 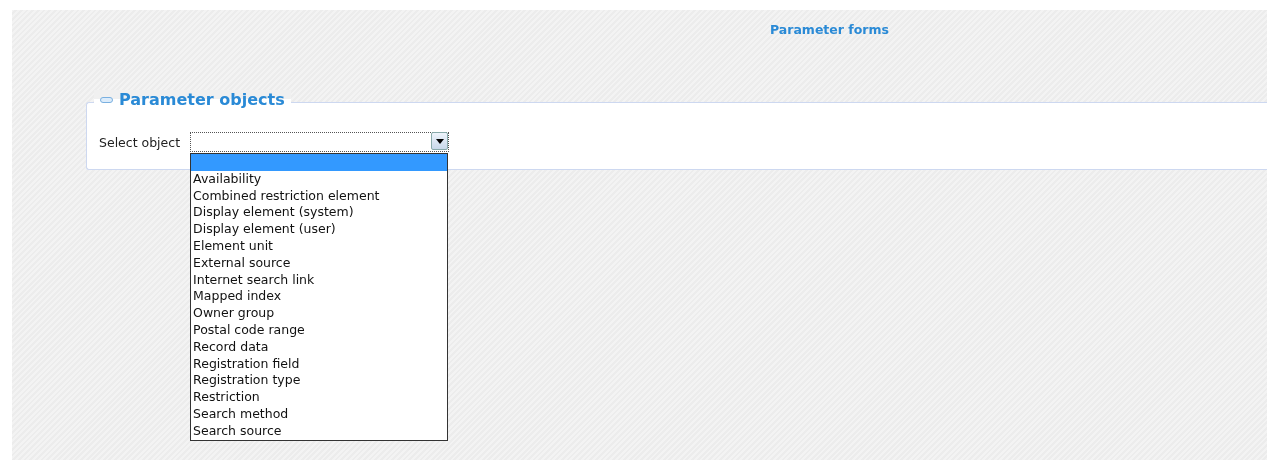 What do you see at coordinates (320, 142) in the screenshot?
I see `select-dropdown` at bounding box center [320, 142].